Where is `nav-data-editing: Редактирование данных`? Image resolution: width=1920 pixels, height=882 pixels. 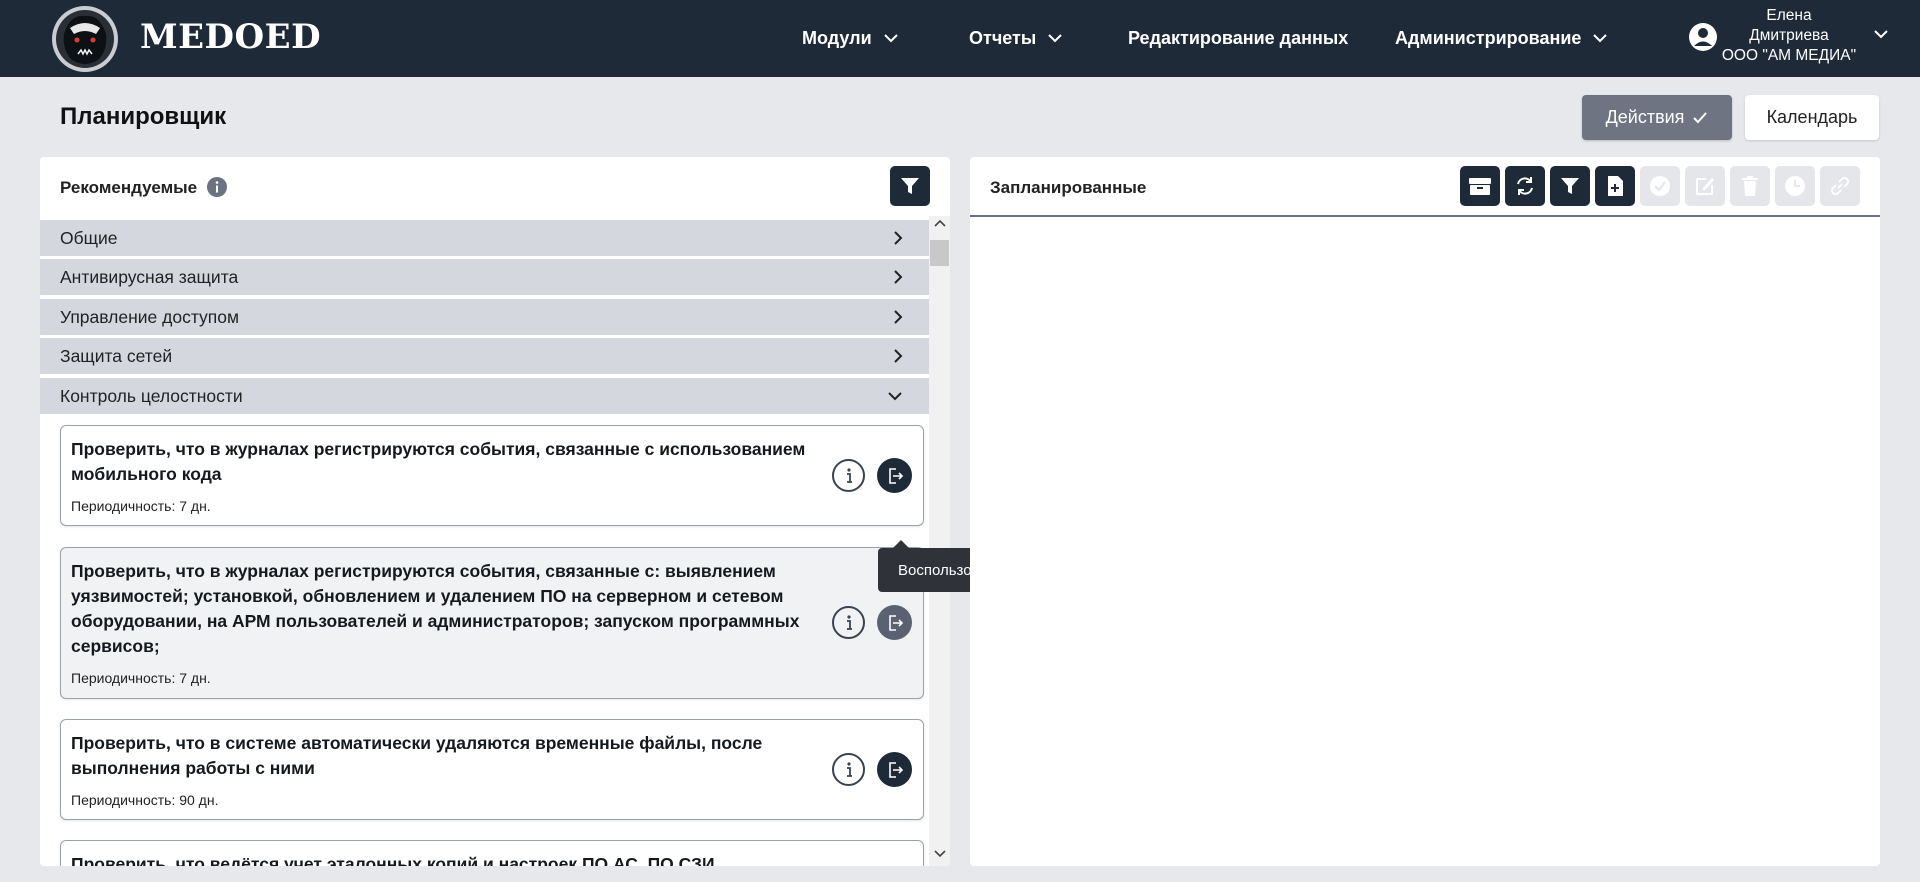 nav-data-editing: Редактирование данных is located at coordinates (1238, 38).